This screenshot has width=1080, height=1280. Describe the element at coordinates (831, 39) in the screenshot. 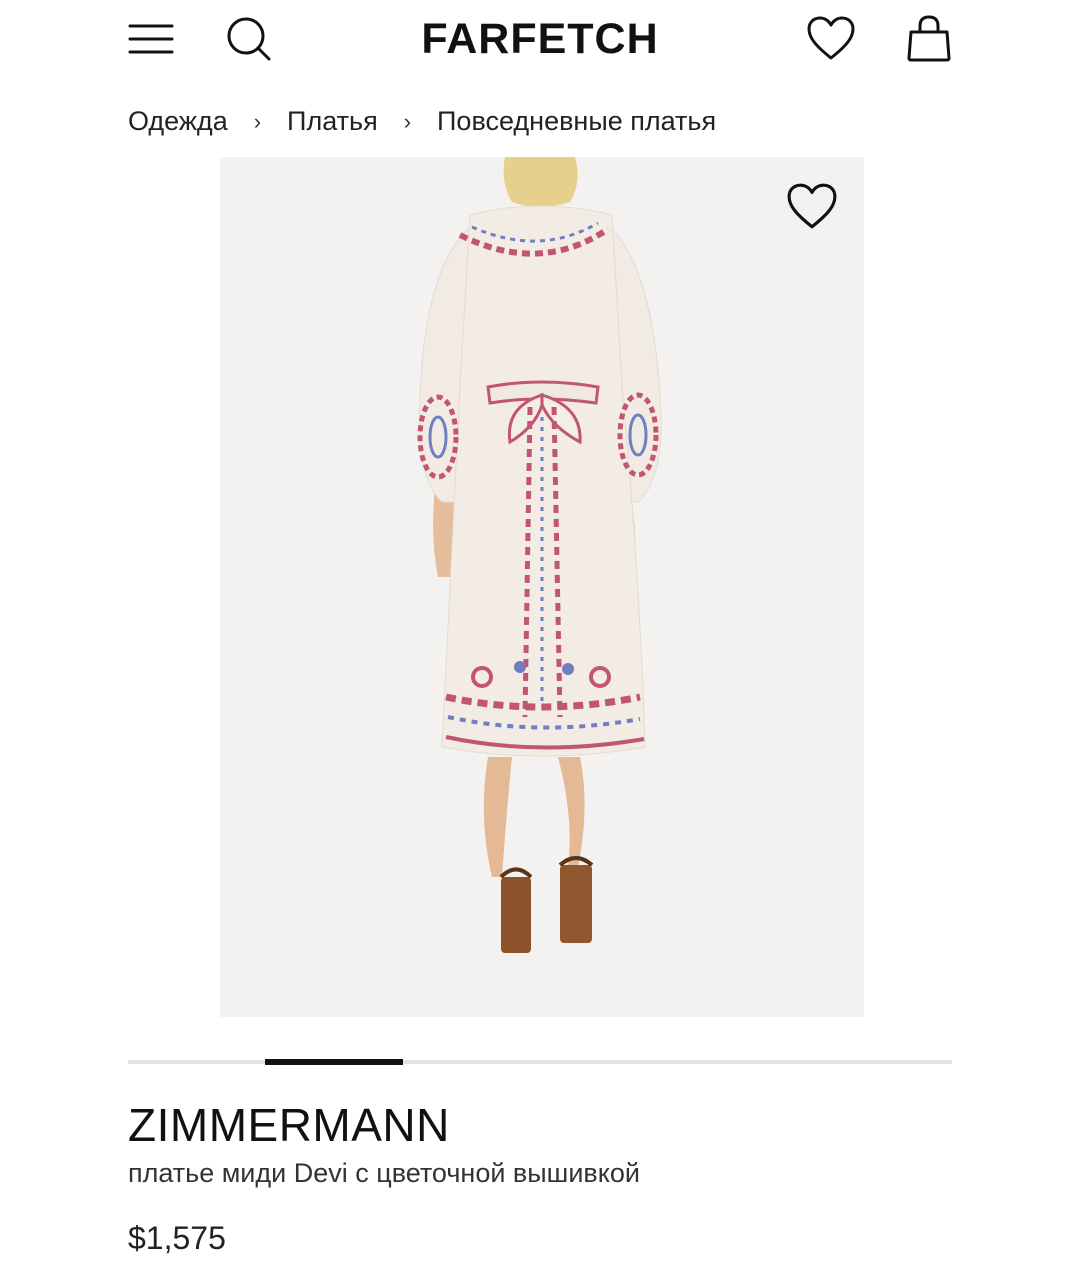

I see `heart-icon` at that location.